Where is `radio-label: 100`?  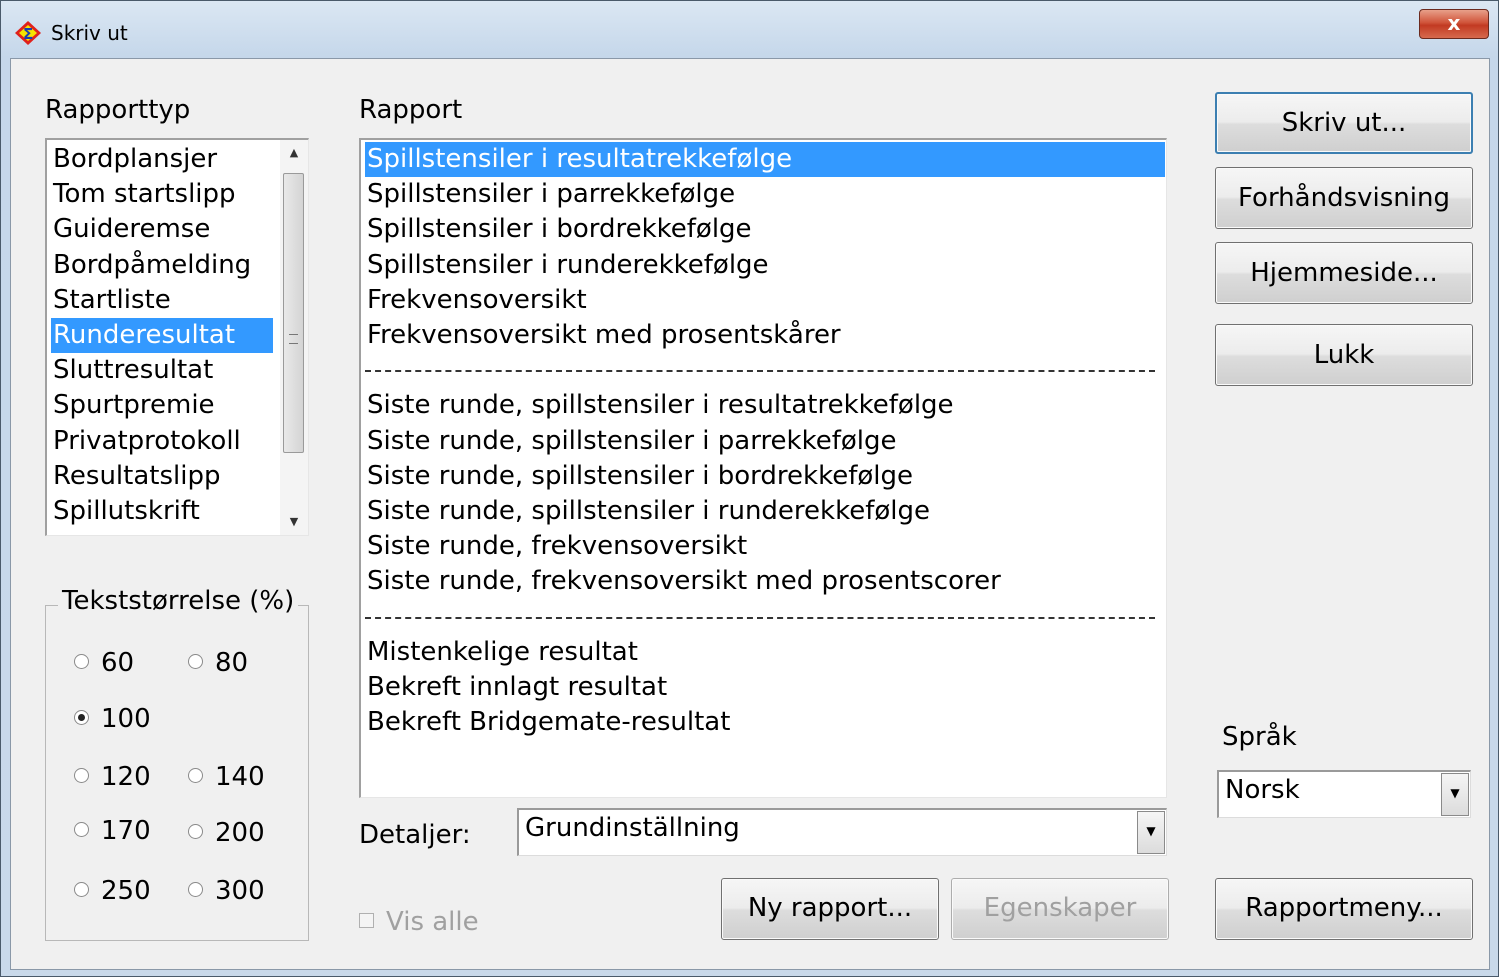 radio-label: 100 is located at coordinates (126, 719).